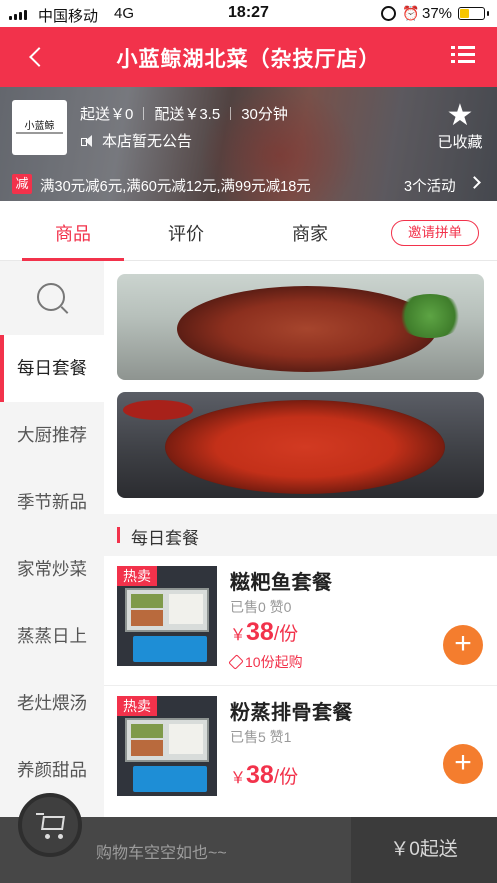 This screenshot has height=883, width=497. What do you see at coordinates (411, 13) in the screenshot?
I see `alarm-icon: ⏰` at bounding box center [411, 13].